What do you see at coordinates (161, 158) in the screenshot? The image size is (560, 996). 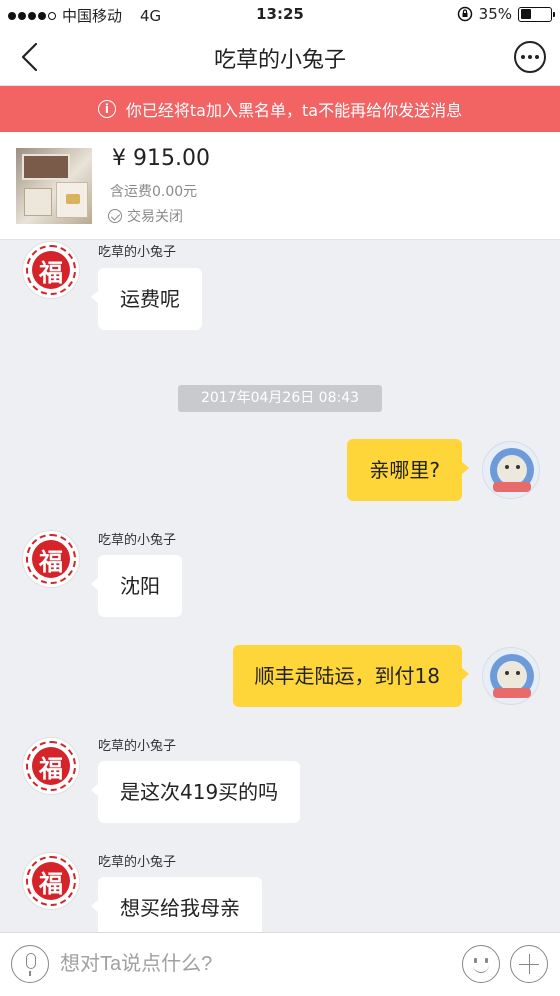 I see `product-price: ¥ 915.00` at bounding box center [161, 158].